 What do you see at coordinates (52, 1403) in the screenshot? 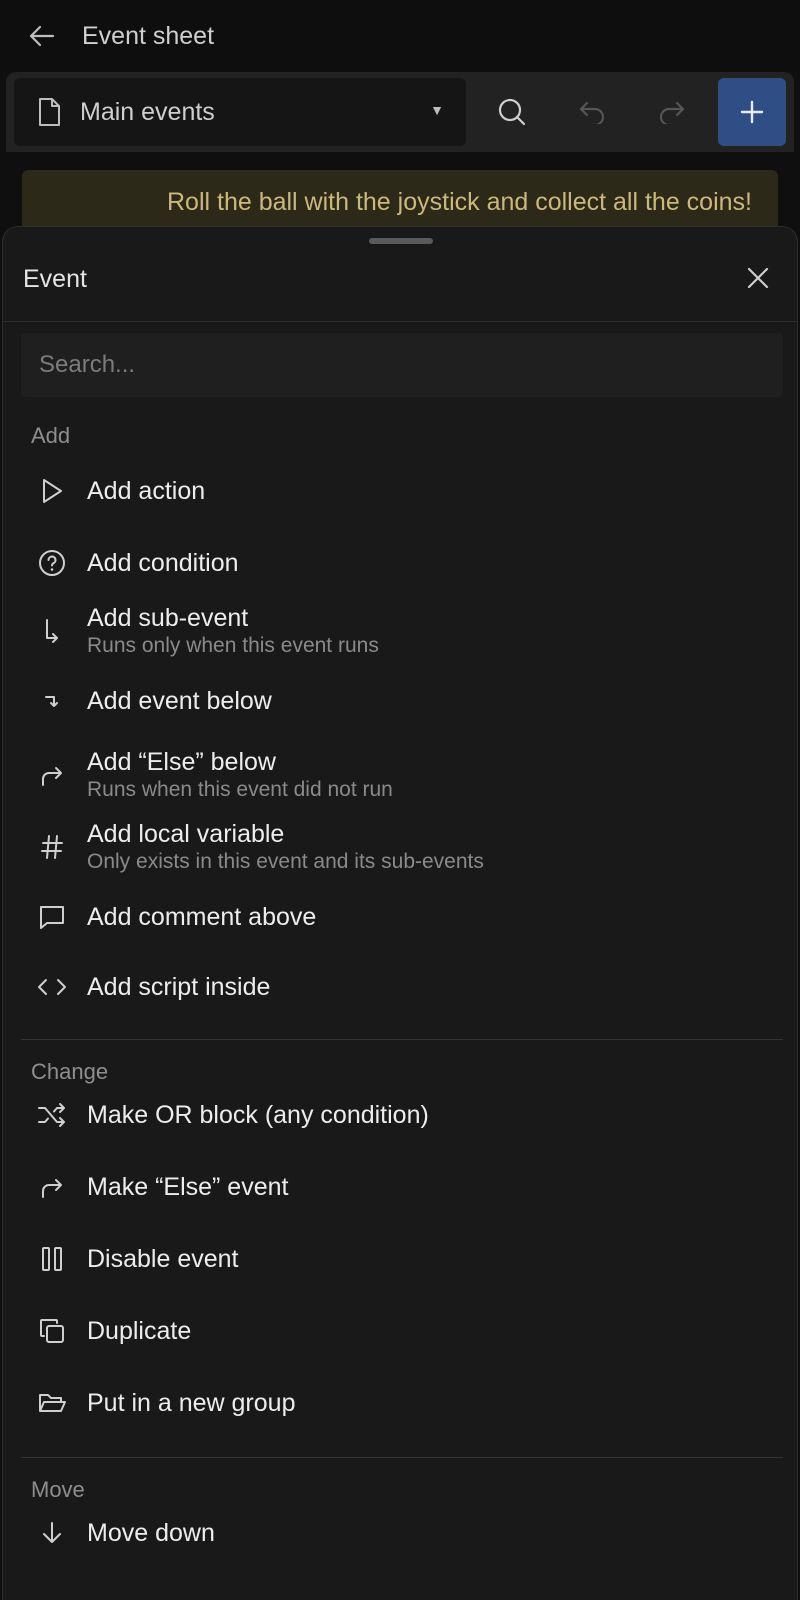
I see `folder-open-icon` at bounding box center [52, 1403].